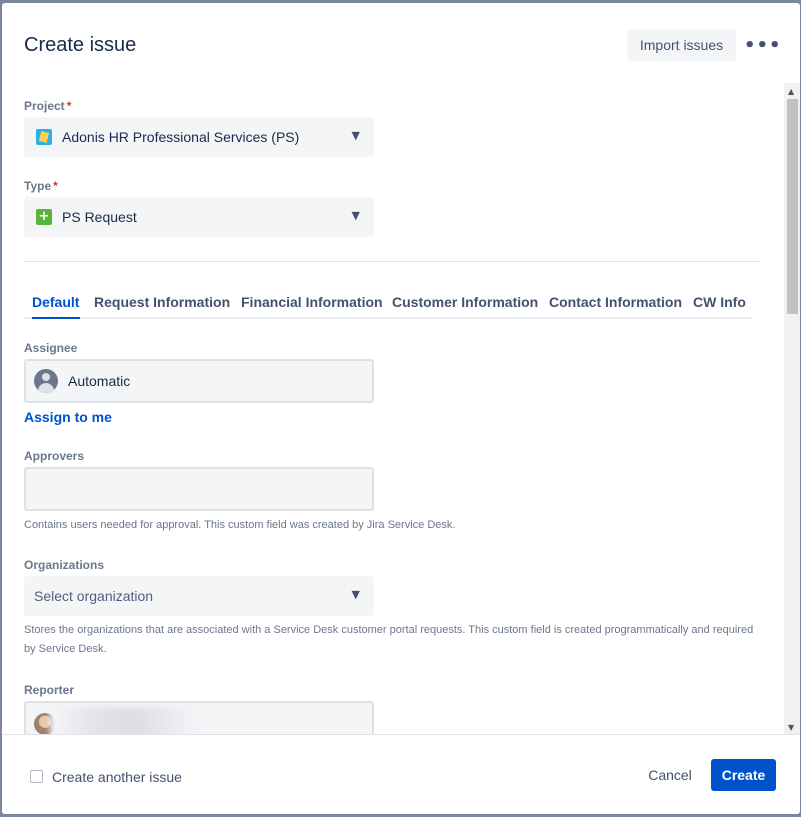 The width and height of the screenshot is (801, 817). I want to click on scroll-up-icon: ▲, so click(791, 91).